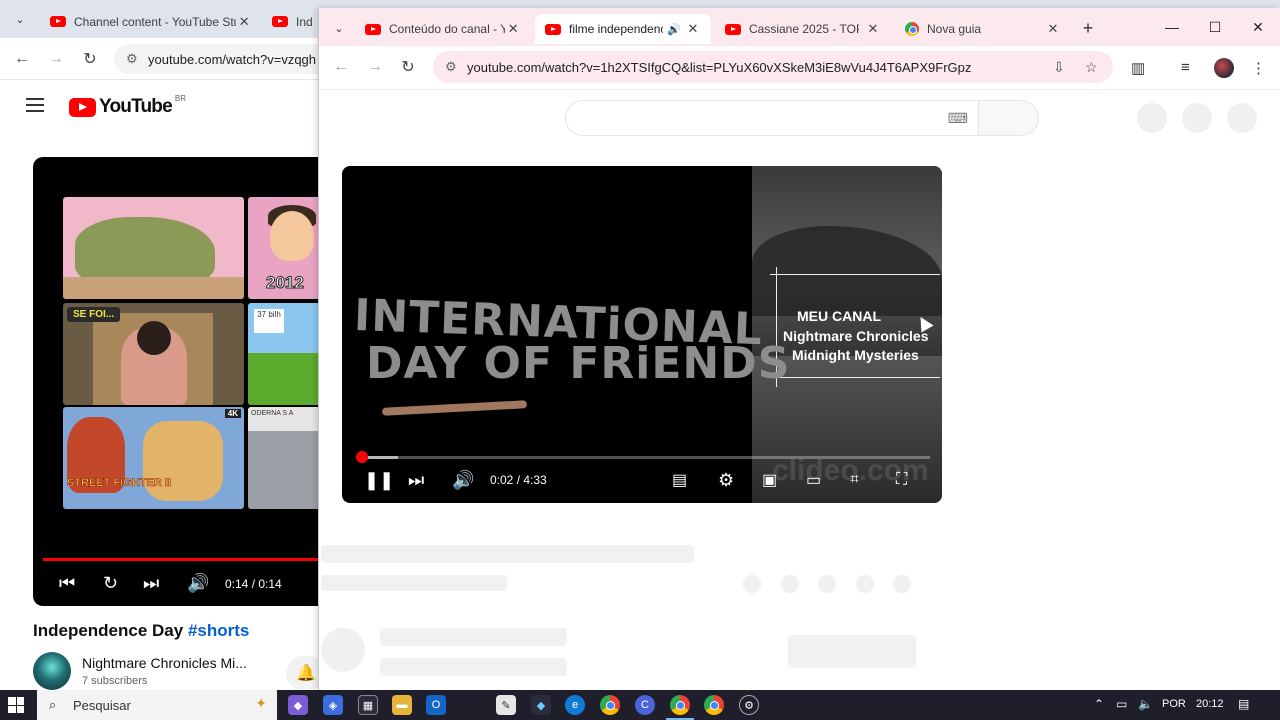  I want to click on copilot-icon: ◈, so click(333, 705).